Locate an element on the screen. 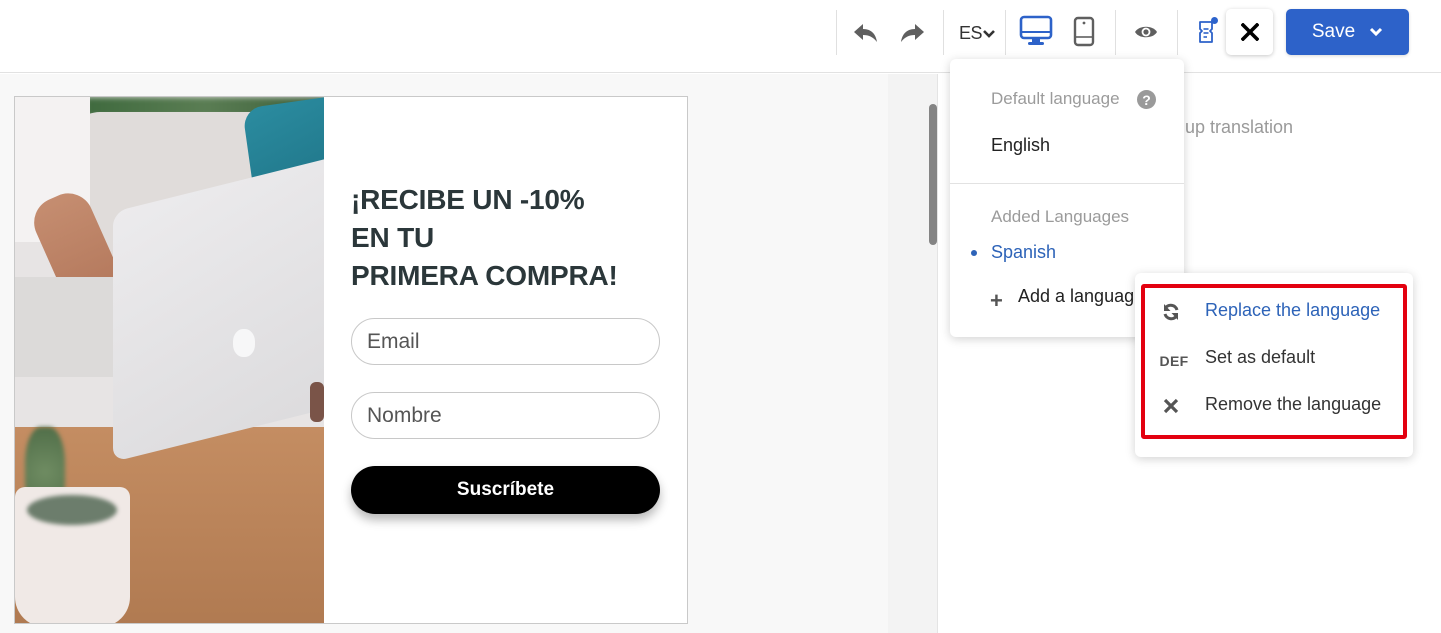 This screenshot has width=1441, height=633. mobile-icon is located at coordinates (1084, 31).